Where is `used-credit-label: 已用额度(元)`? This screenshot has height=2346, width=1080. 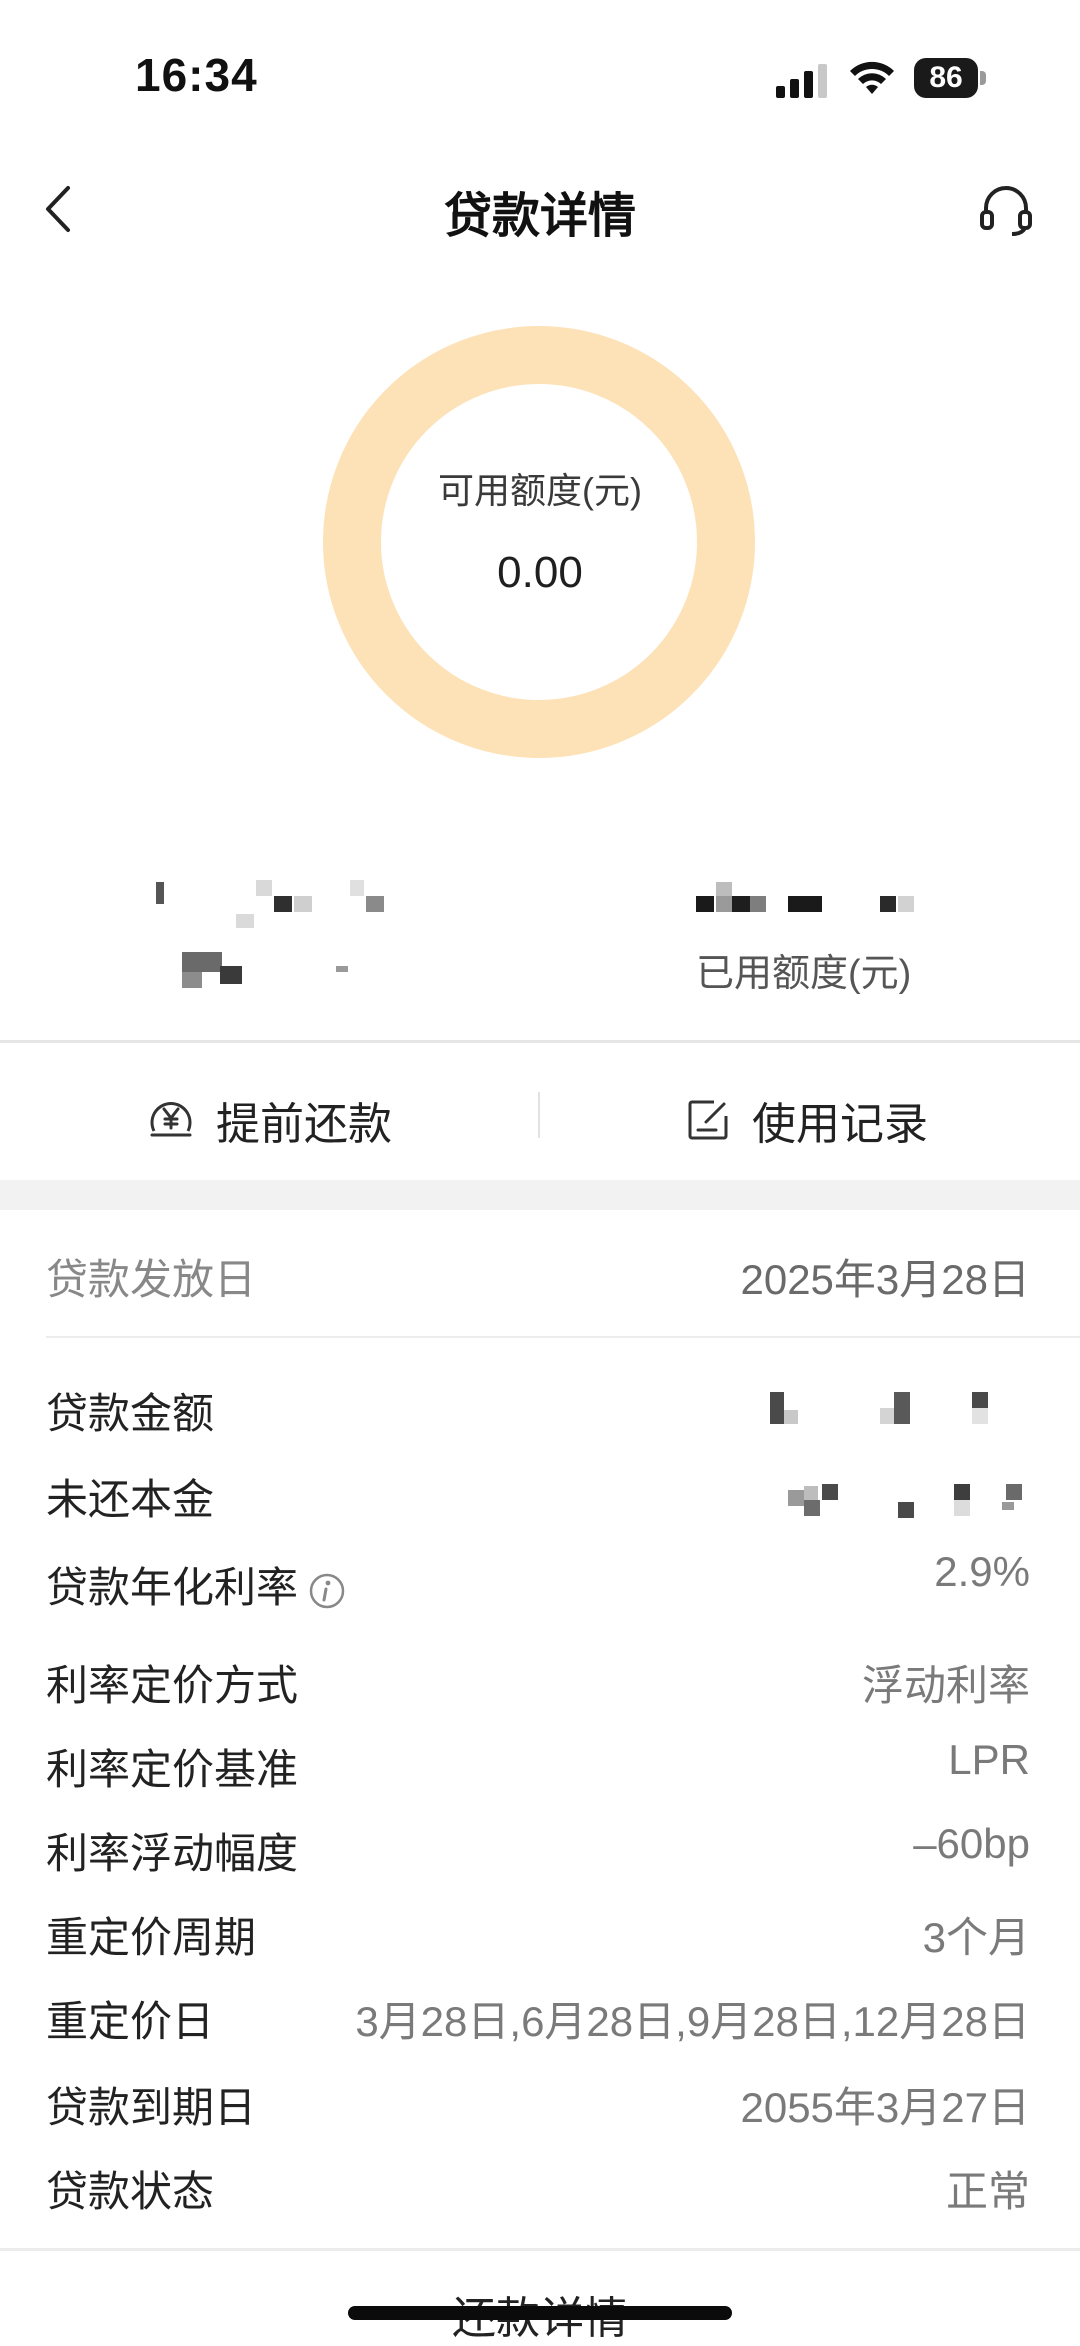
used-credit-label: 已用额度(元) is located at coordinates (804, 974).